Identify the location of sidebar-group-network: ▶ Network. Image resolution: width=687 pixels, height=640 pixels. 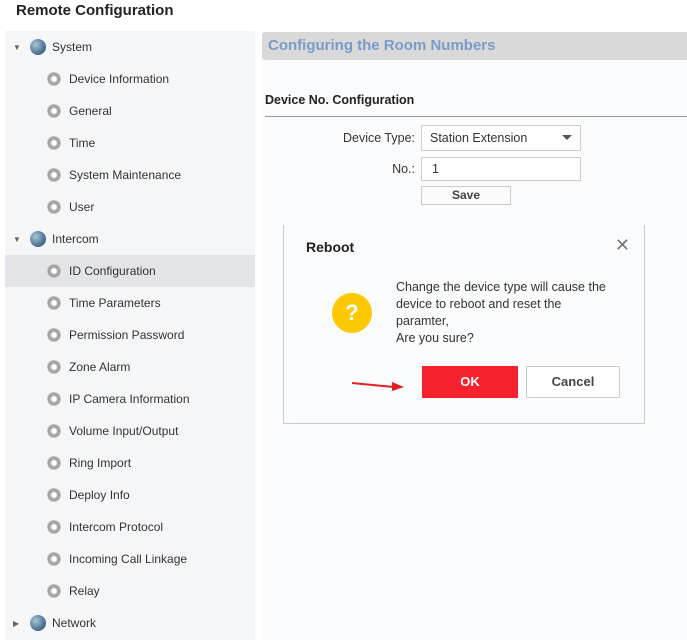
(130, 623).